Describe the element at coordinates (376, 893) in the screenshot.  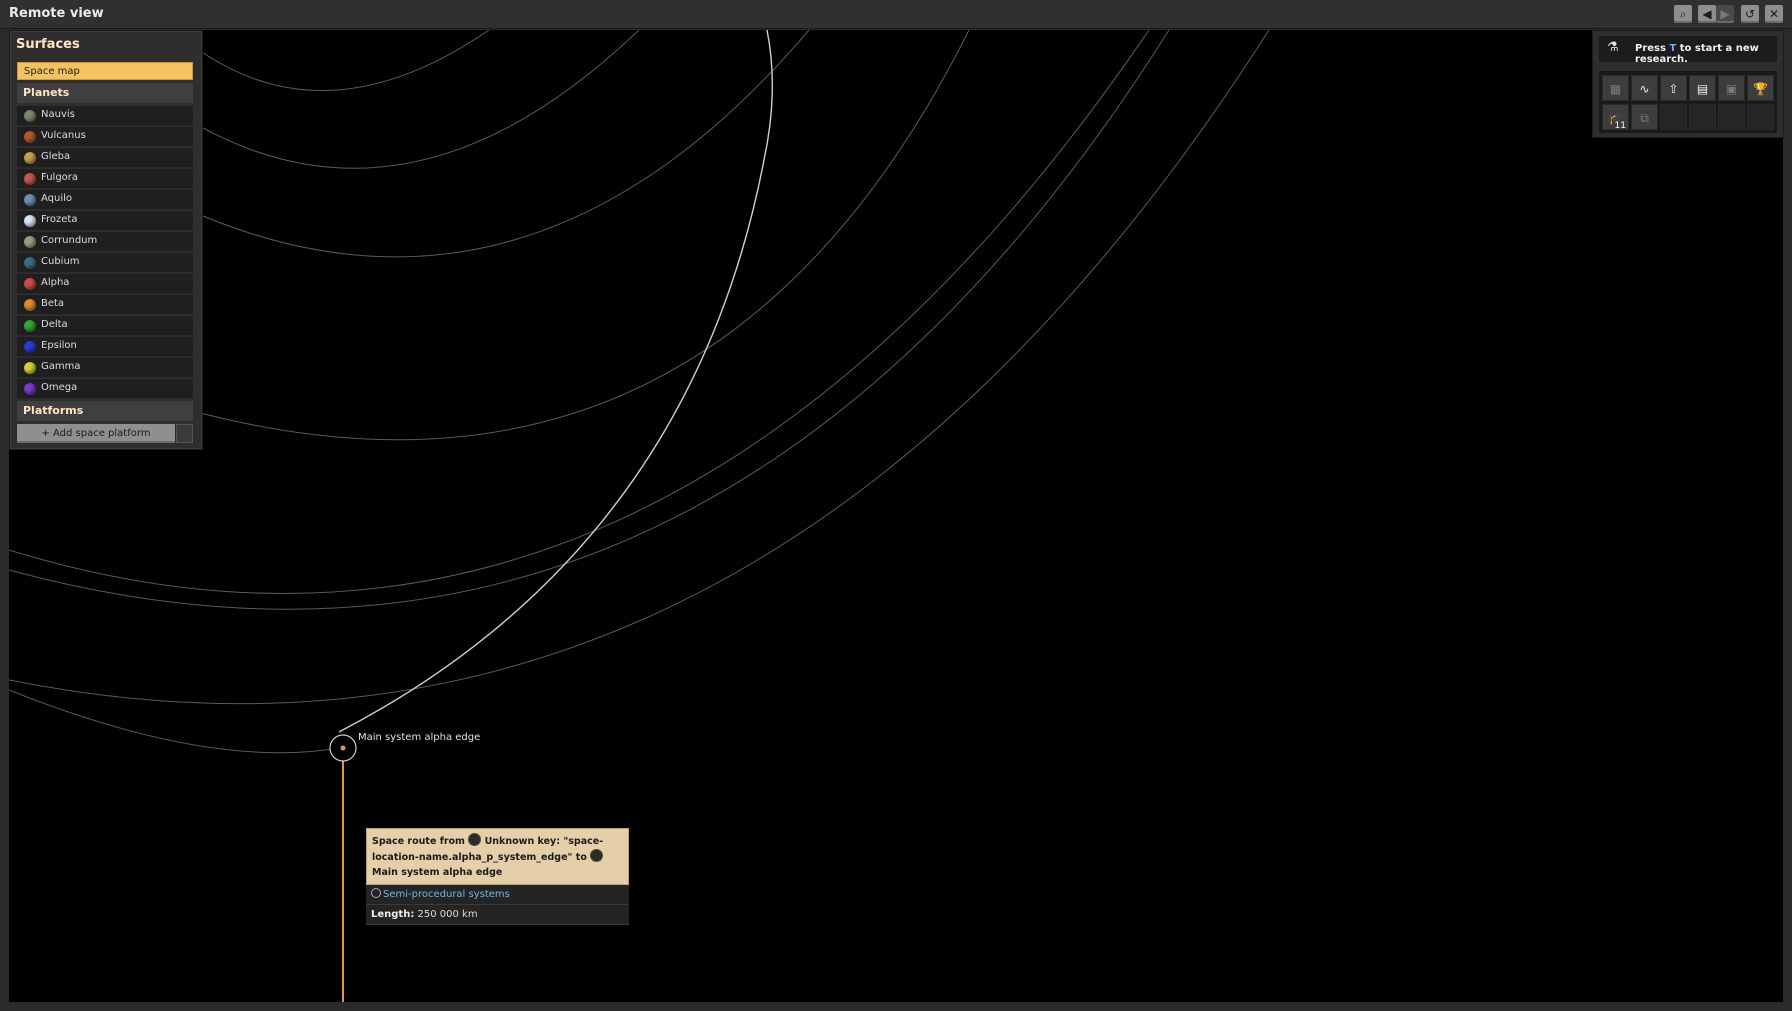
I see `mod-icon` at that location.